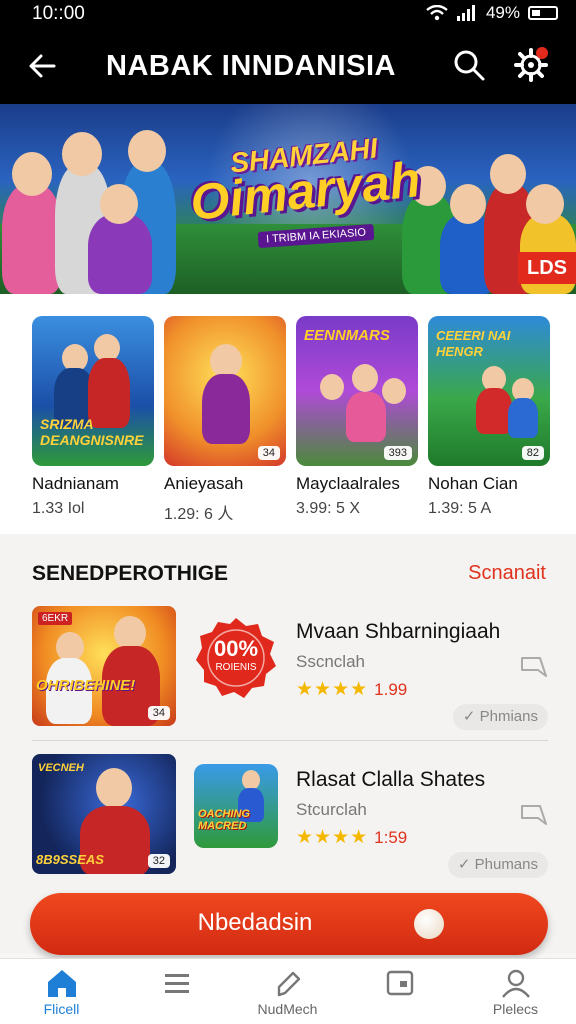 The image size is (576, 1024). Describe the element at coordinates (473, 483) in the screenshot. I see `card-title: Nohan Cian` at that location.